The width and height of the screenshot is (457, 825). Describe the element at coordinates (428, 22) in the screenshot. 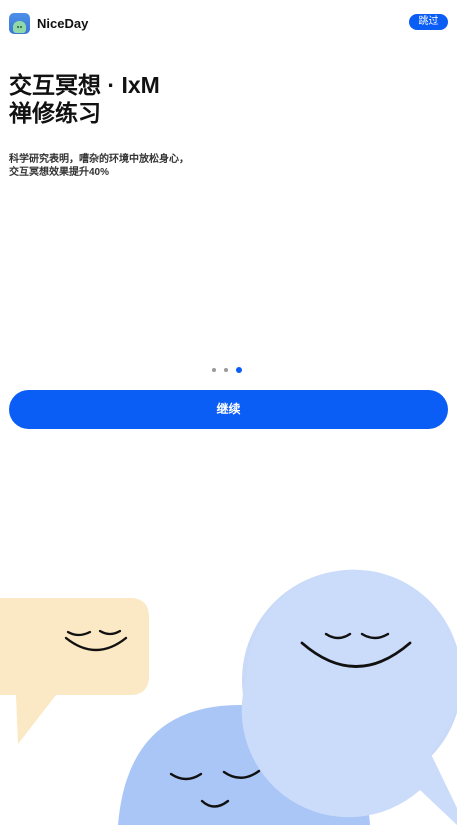

I see `skip-button: 跳过` at that location.